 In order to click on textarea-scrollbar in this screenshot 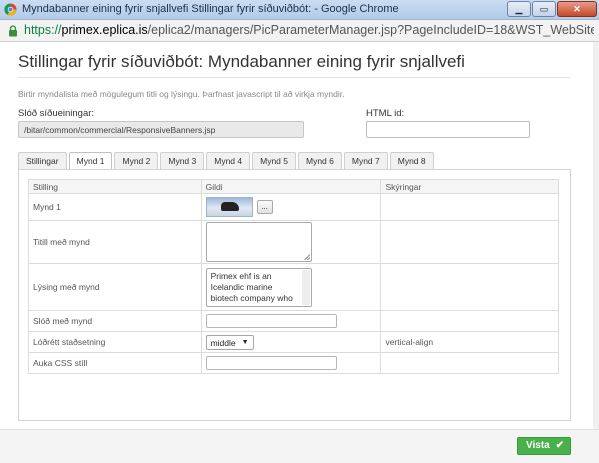, I will do `click(305, 287)`.